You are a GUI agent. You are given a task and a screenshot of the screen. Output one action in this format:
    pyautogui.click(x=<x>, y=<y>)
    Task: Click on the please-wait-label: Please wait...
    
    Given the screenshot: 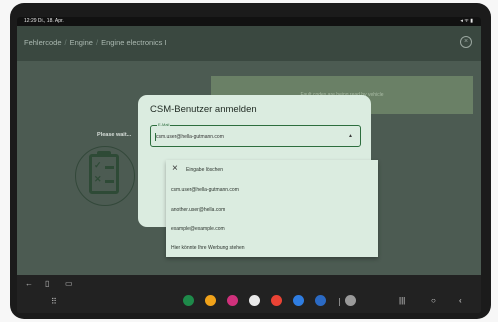 What is the action you would take?
    pyautogui.click(x=114, y=135)
    